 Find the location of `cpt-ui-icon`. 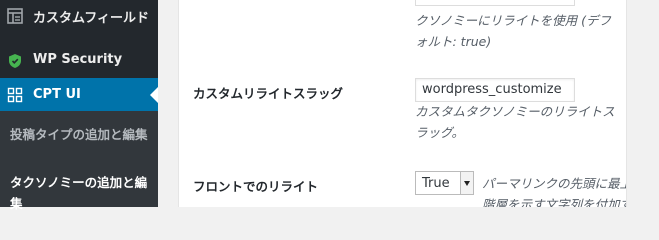

cpt-ui-icon is located at coordinates (15, 95).